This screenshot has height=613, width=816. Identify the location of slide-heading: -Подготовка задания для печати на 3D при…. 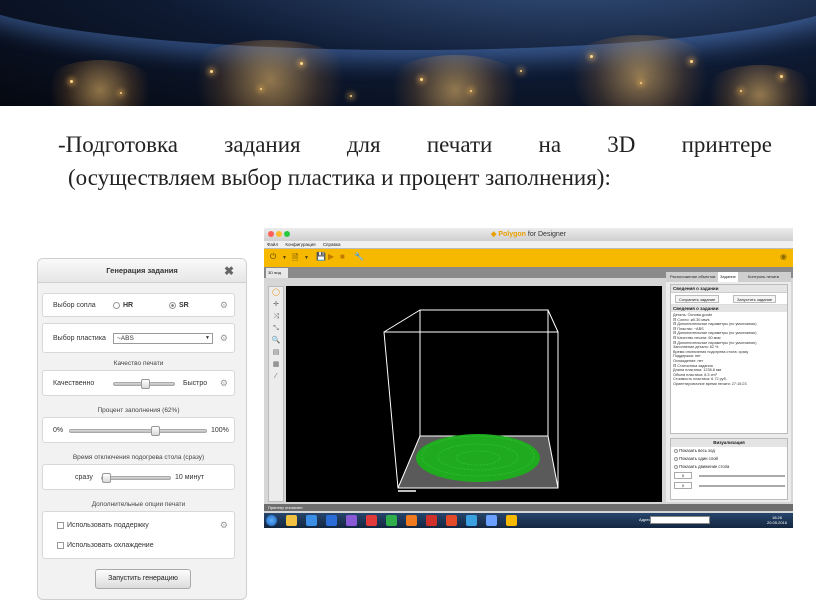
(415, 161).